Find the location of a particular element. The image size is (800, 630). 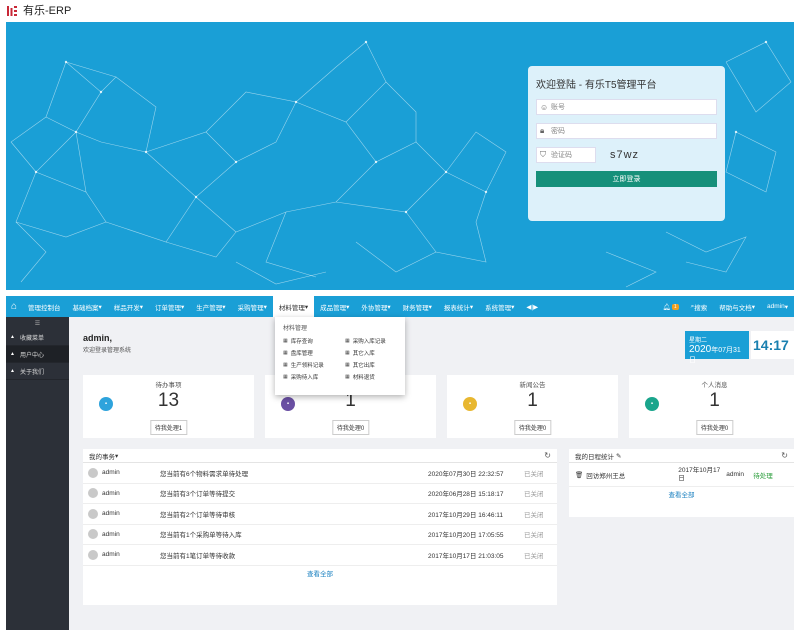

nav-item-finance: 财务管理 ▾ is located at coordinates (417, 306).